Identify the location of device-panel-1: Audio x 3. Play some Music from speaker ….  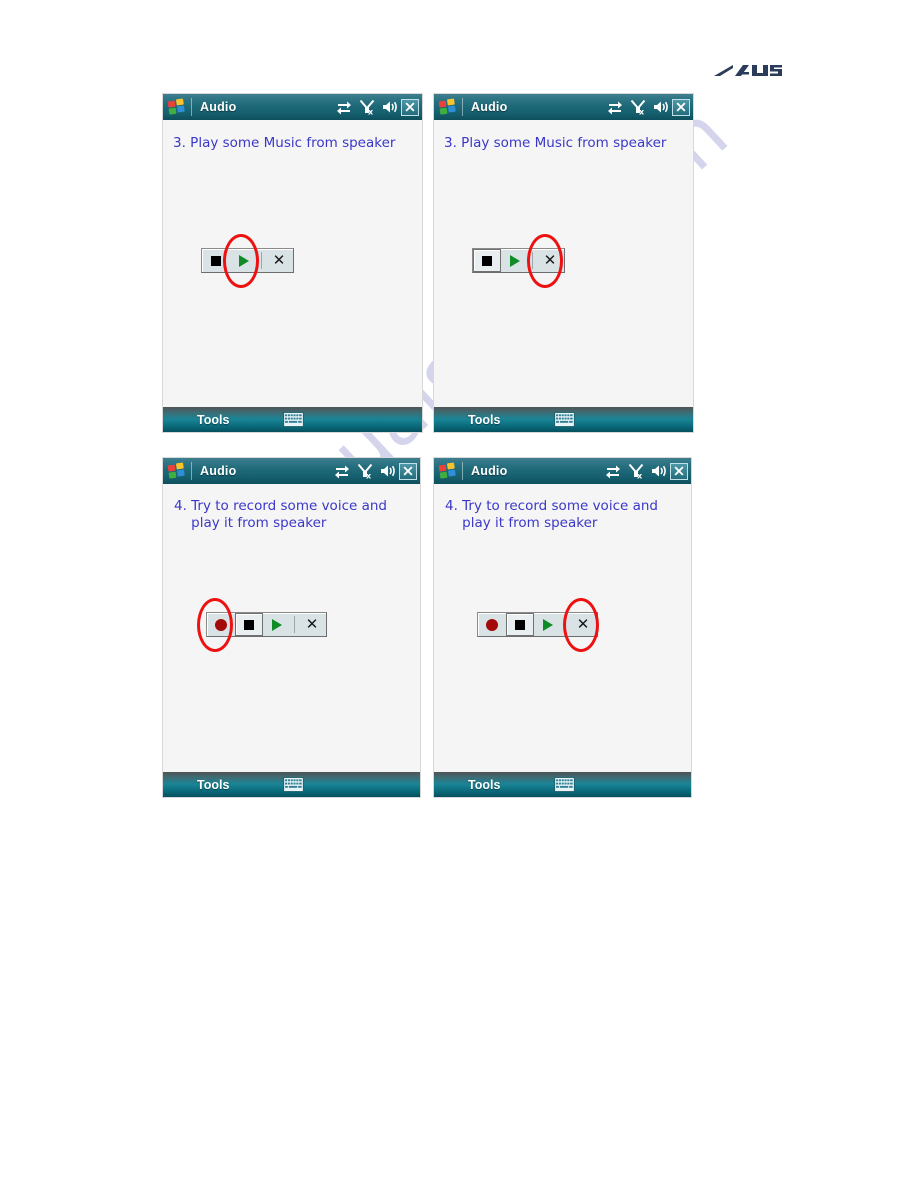
(292, 263).